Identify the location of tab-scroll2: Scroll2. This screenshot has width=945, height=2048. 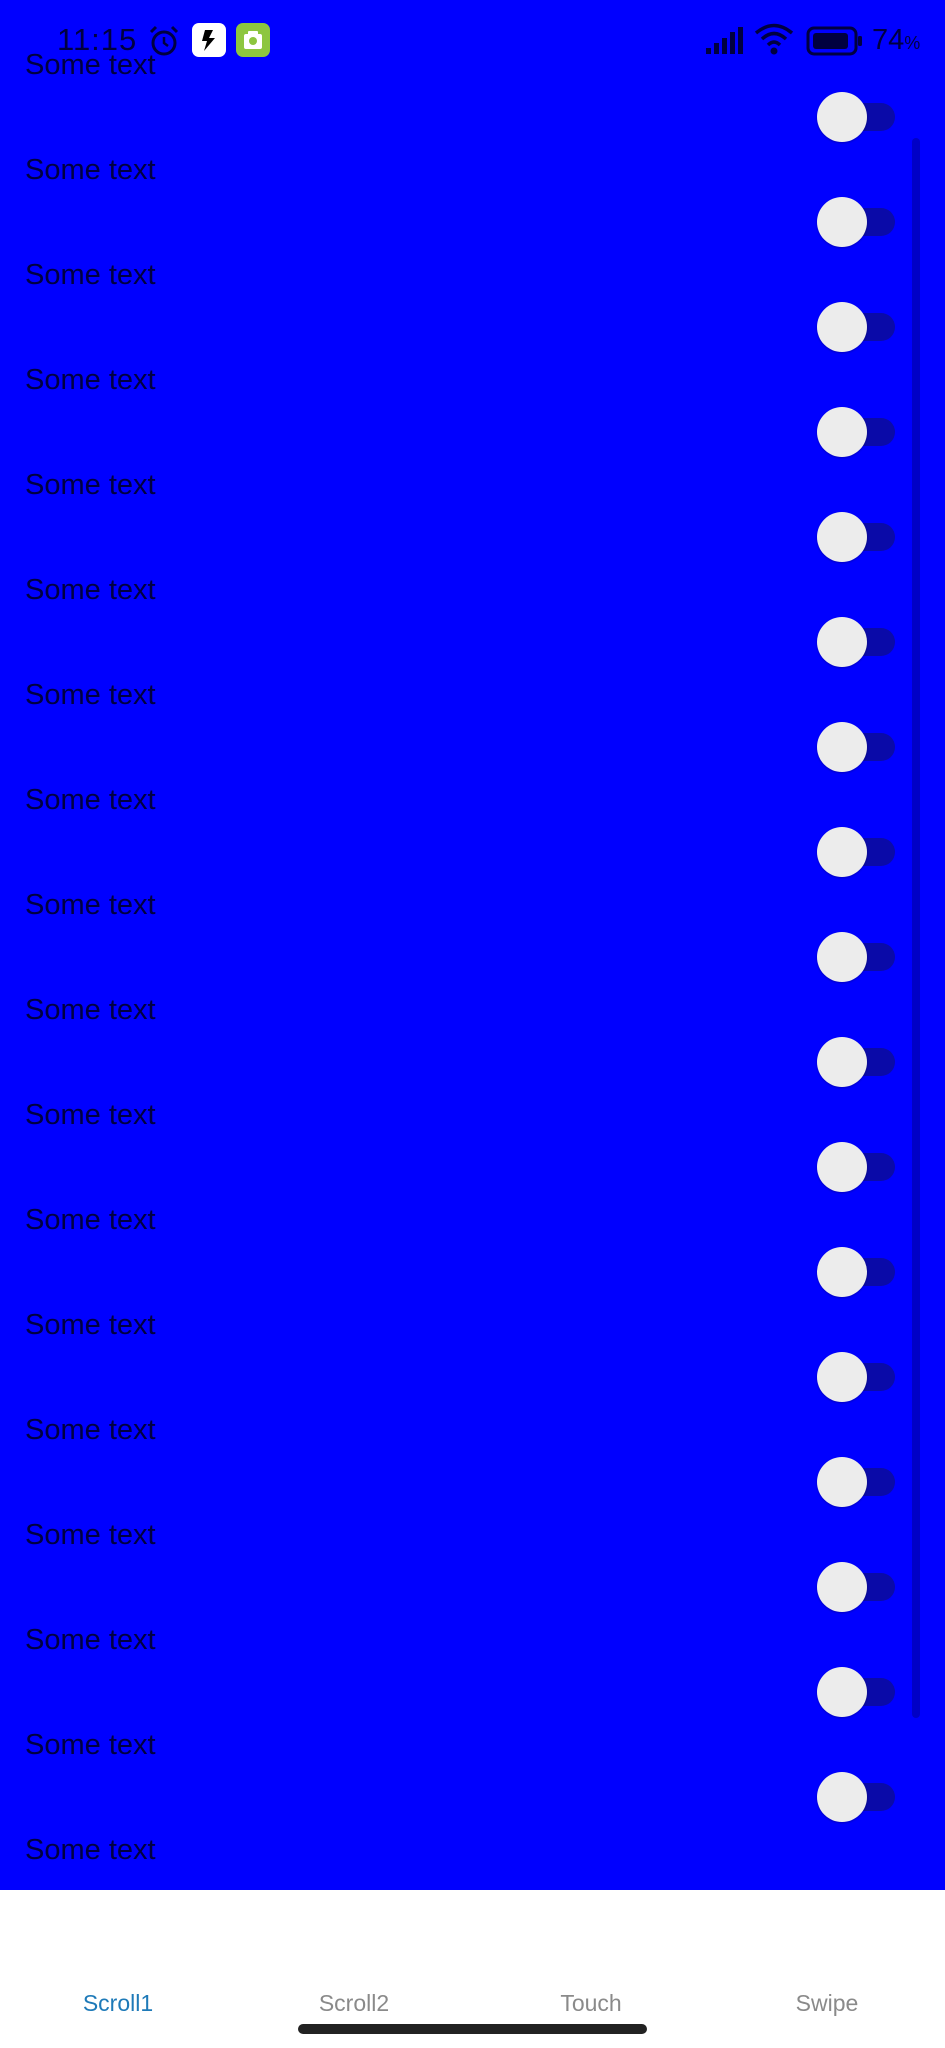
(354, 1953).